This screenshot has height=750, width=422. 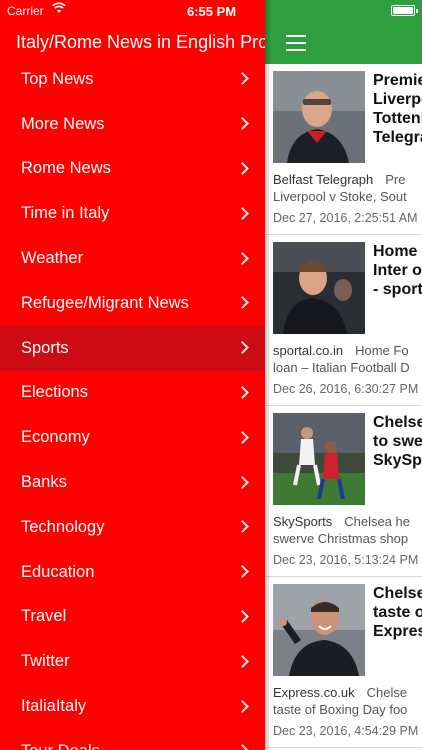 I want to click on menu-item-technology: Technology, so click(x=132, y=527).